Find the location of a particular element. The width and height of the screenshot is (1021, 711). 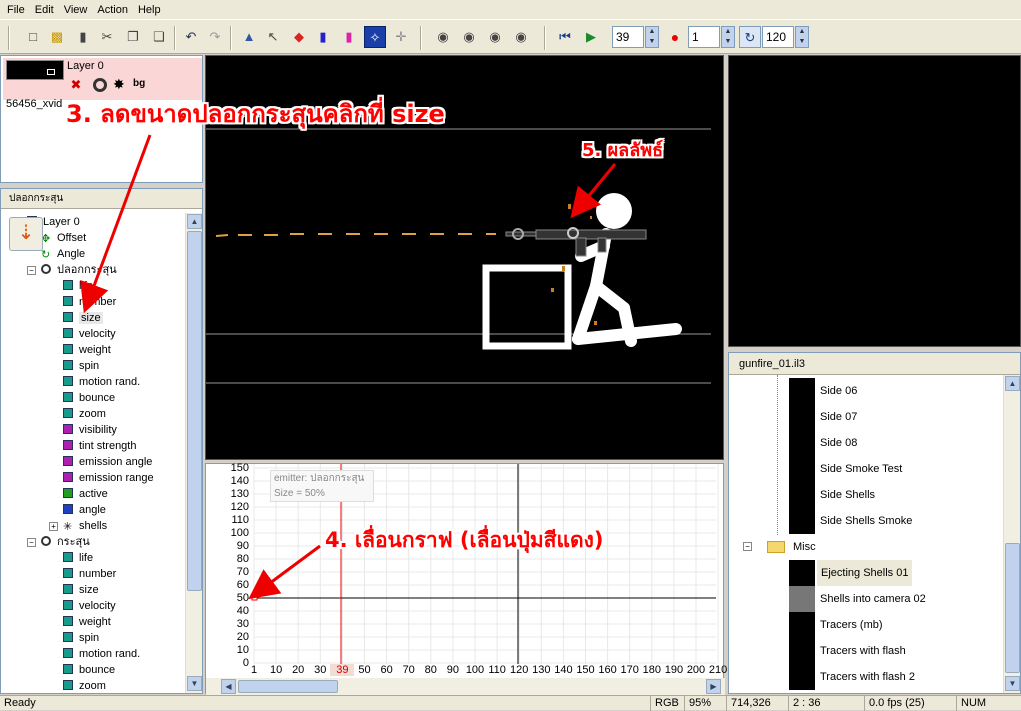

record-input: 1 is located at coordinates (704, 37).